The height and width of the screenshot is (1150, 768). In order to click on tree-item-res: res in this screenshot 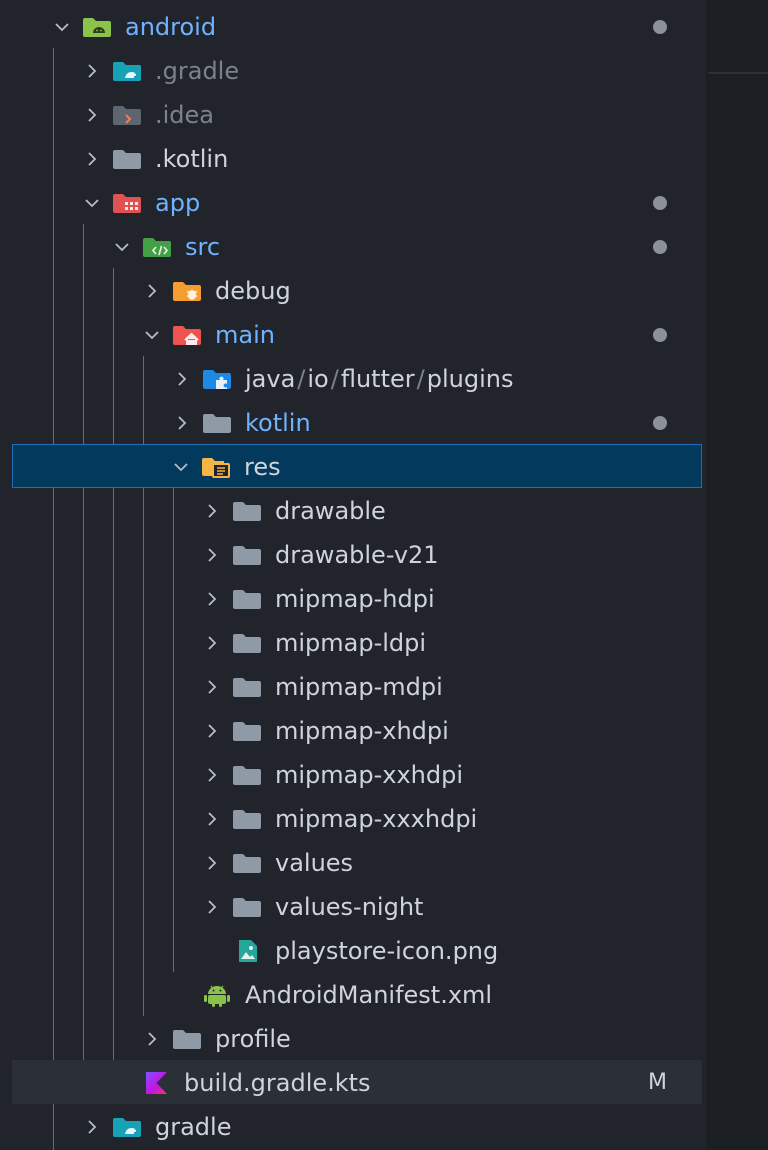, I will do `click(357, 466)`.